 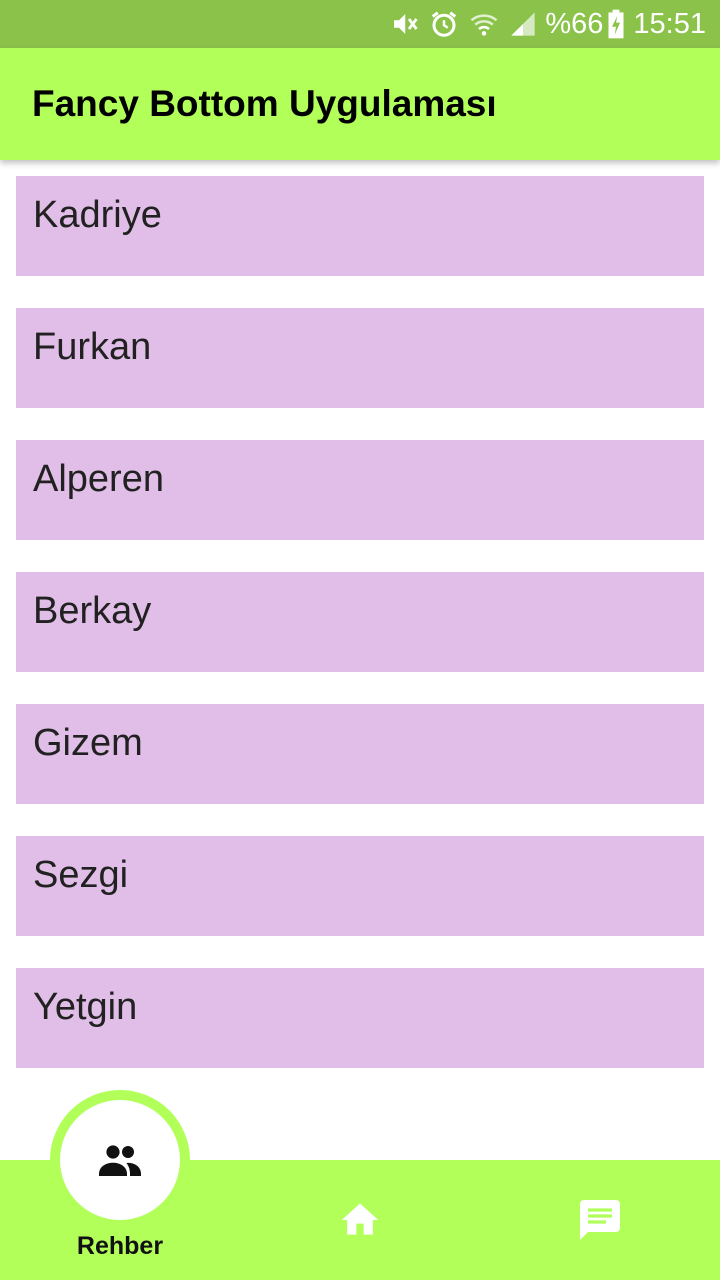 I want to click on list-item: Berkay, so click(x=360, y=622).